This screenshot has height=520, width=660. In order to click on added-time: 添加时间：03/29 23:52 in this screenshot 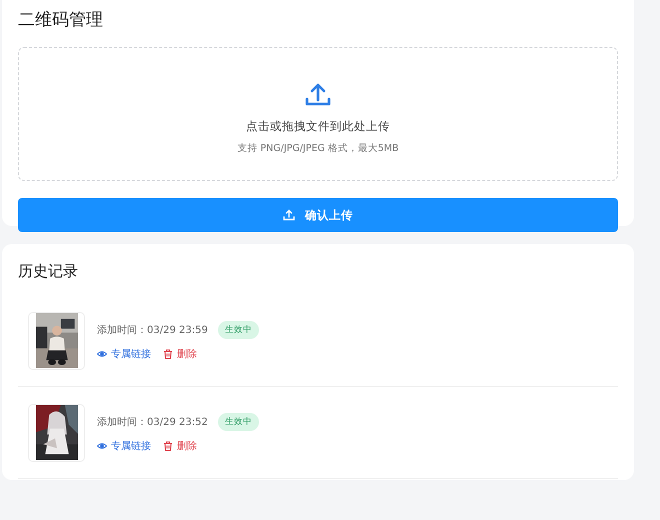, I will do `click(152, 422)`.